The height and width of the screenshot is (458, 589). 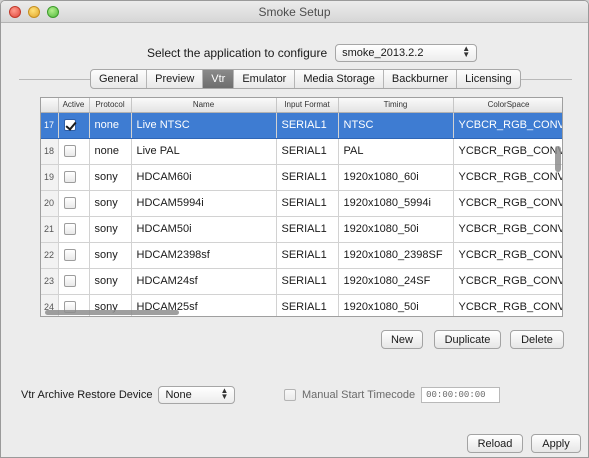 What do you see at coordinates (339, 79) in the screenshot?
I see `tab-media-storage: Media Storage` at bounding box center [339, 79].